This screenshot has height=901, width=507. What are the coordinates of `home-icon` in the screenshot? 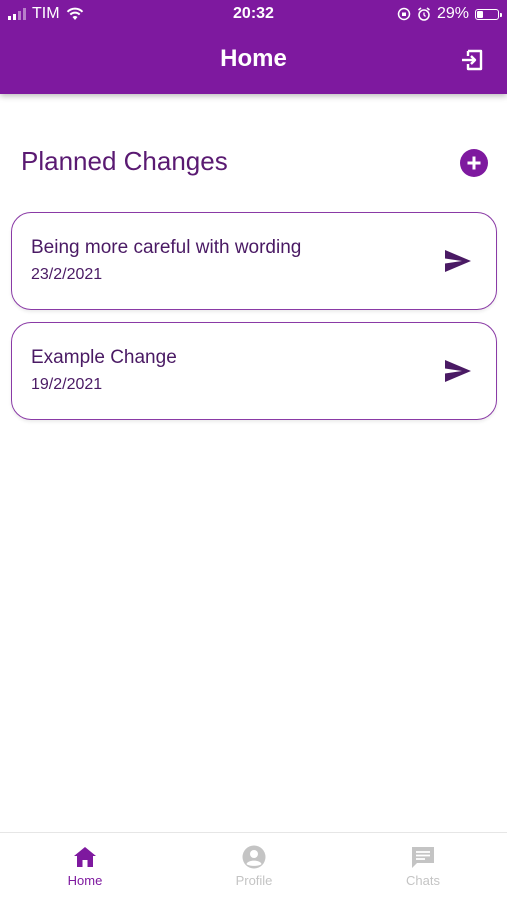 It's located at (85, 857).